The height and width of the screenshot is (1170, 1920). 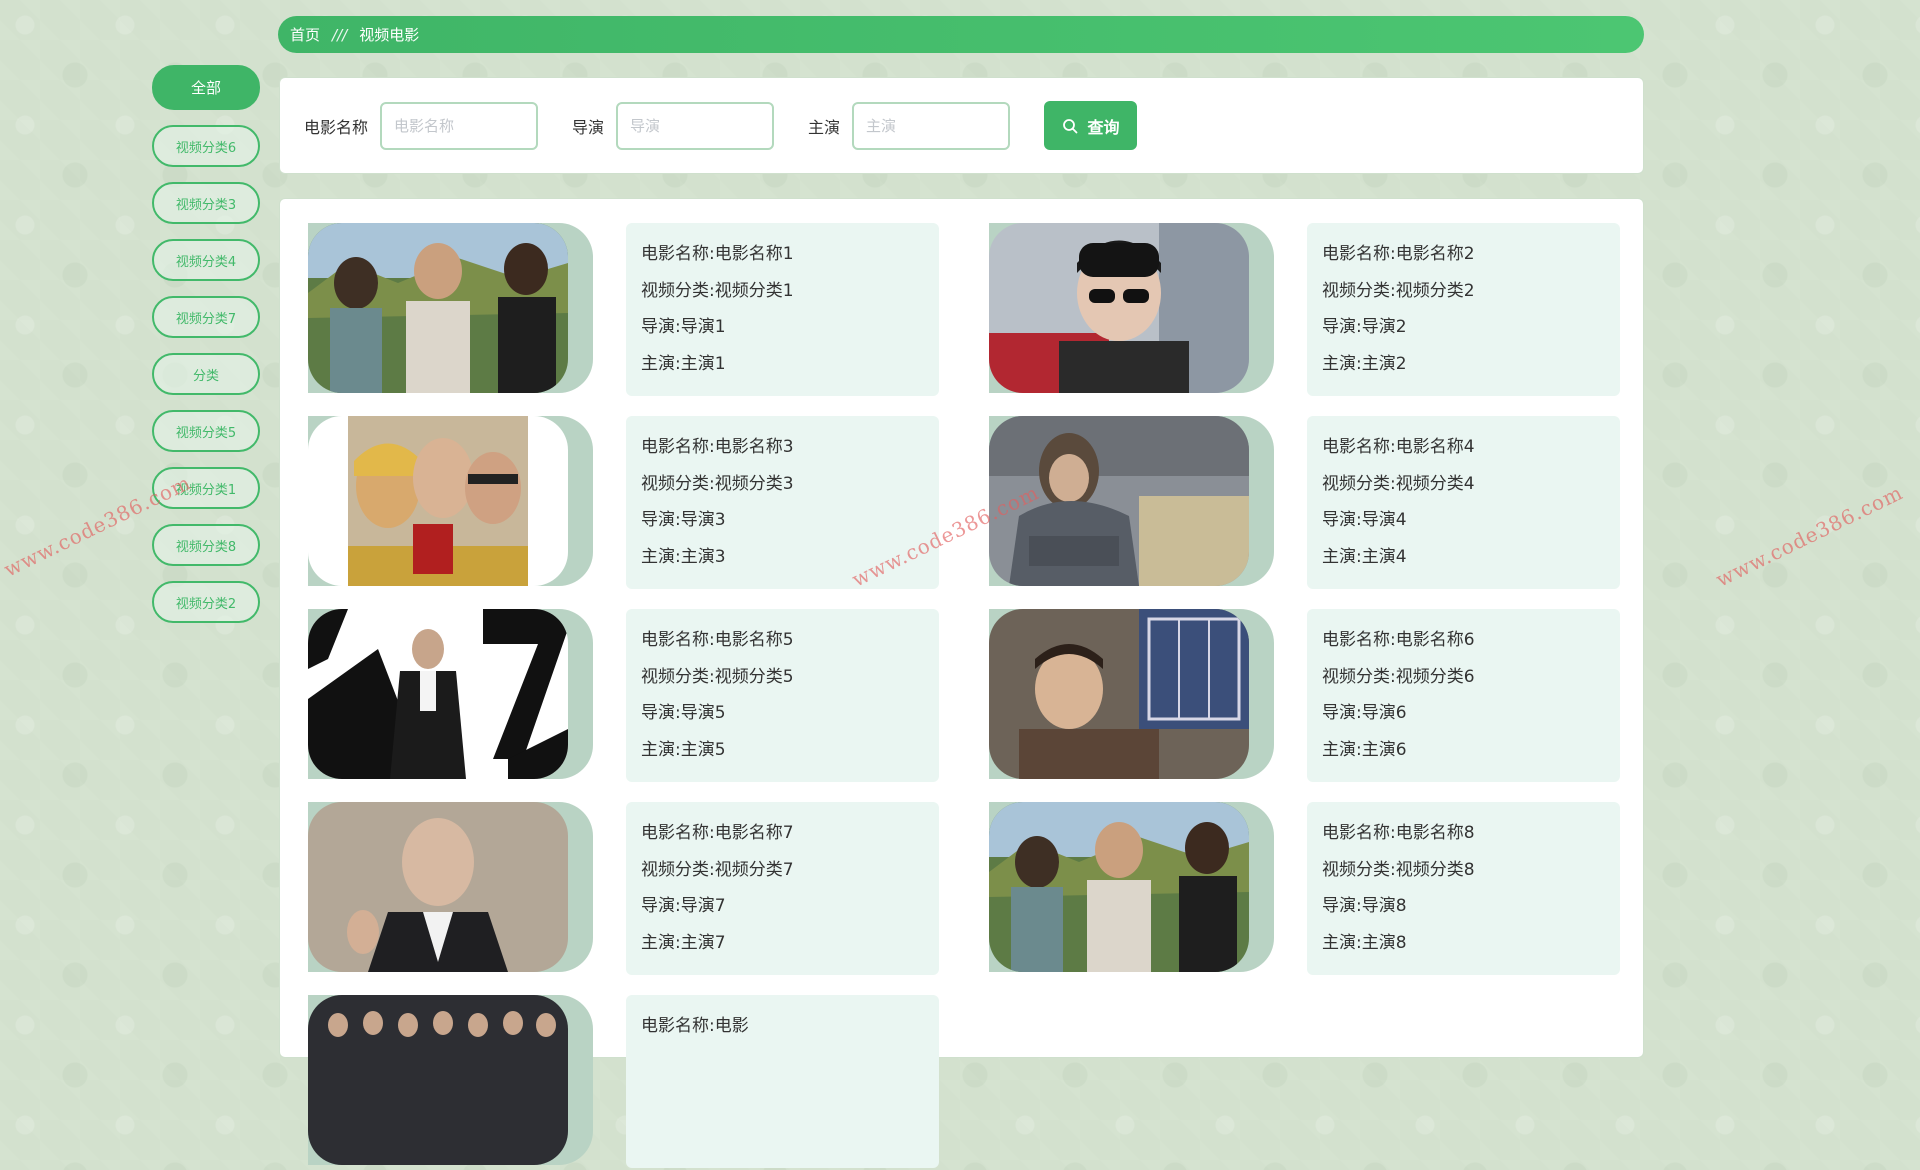 What do you see at coordinates (1398, 254) in the screenshot?
I see `movie-title: 电影名称:电影名称2` at bounding box center [1398, 254].